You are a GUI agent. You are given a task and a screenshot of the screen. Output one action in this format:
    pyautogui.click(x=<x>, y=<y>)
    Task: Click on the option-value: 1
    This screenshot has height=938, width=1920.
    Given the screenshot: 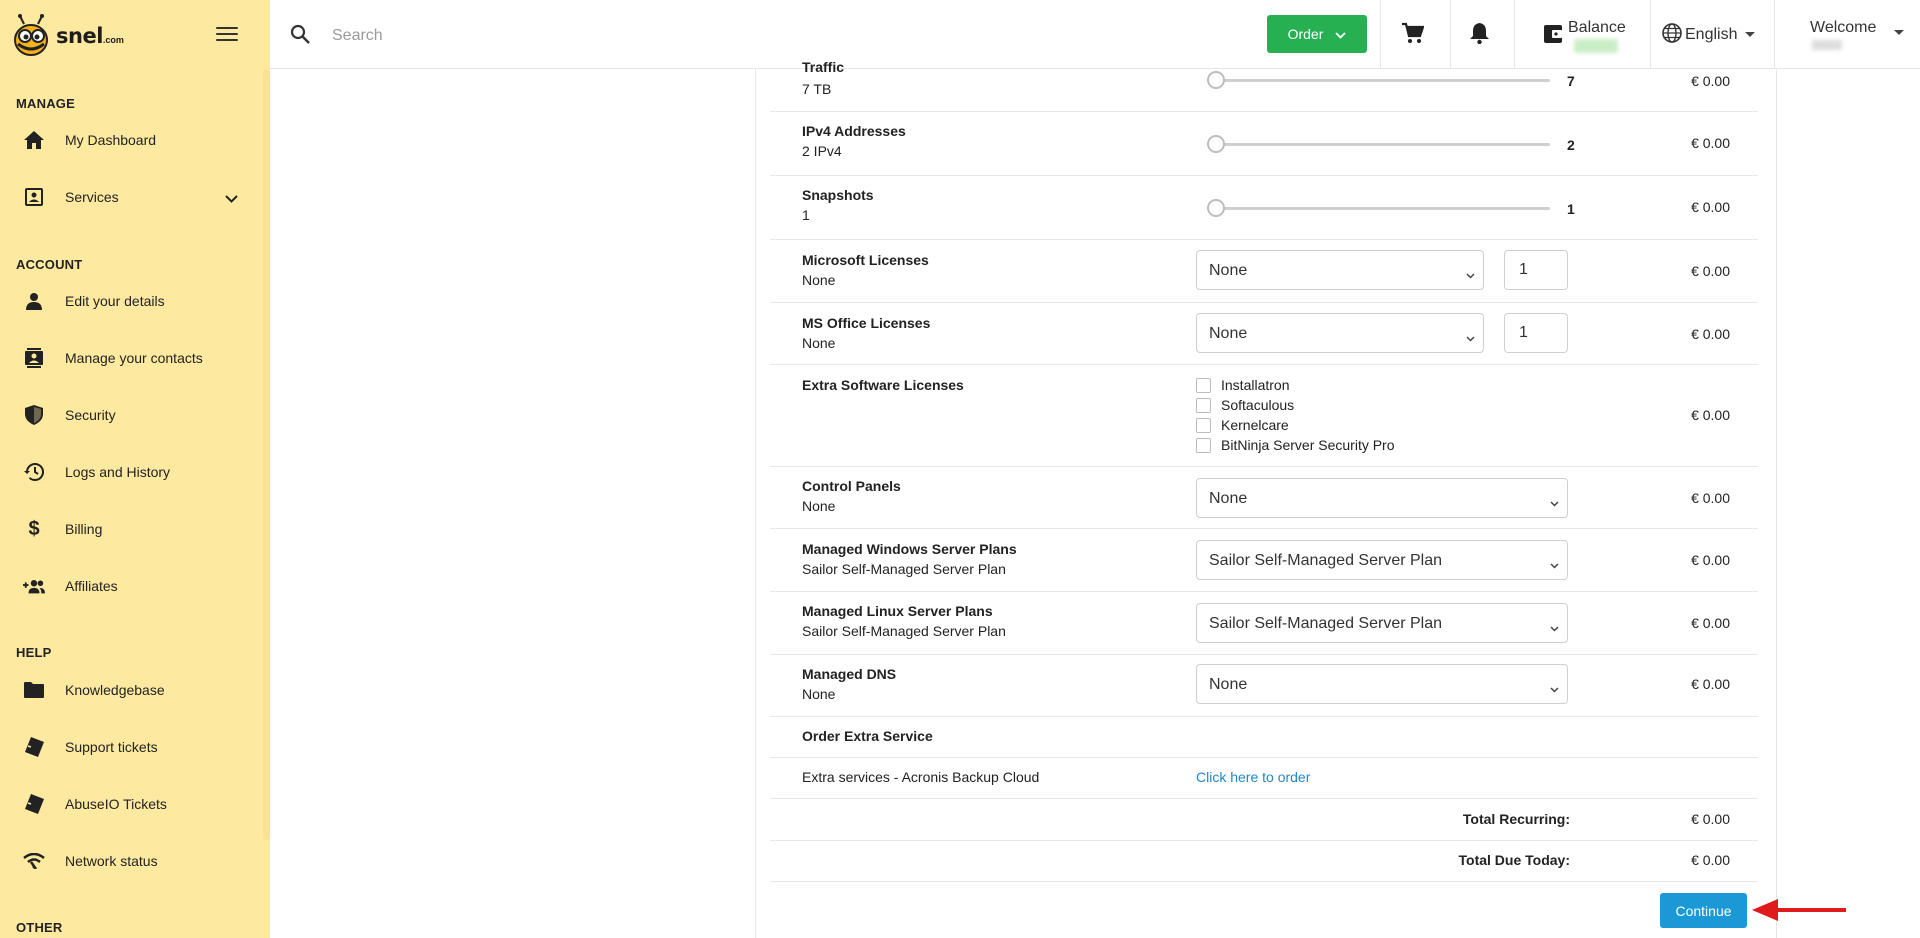 What is the action you would take?
    pyautogui.click(x=806, y=215)
    